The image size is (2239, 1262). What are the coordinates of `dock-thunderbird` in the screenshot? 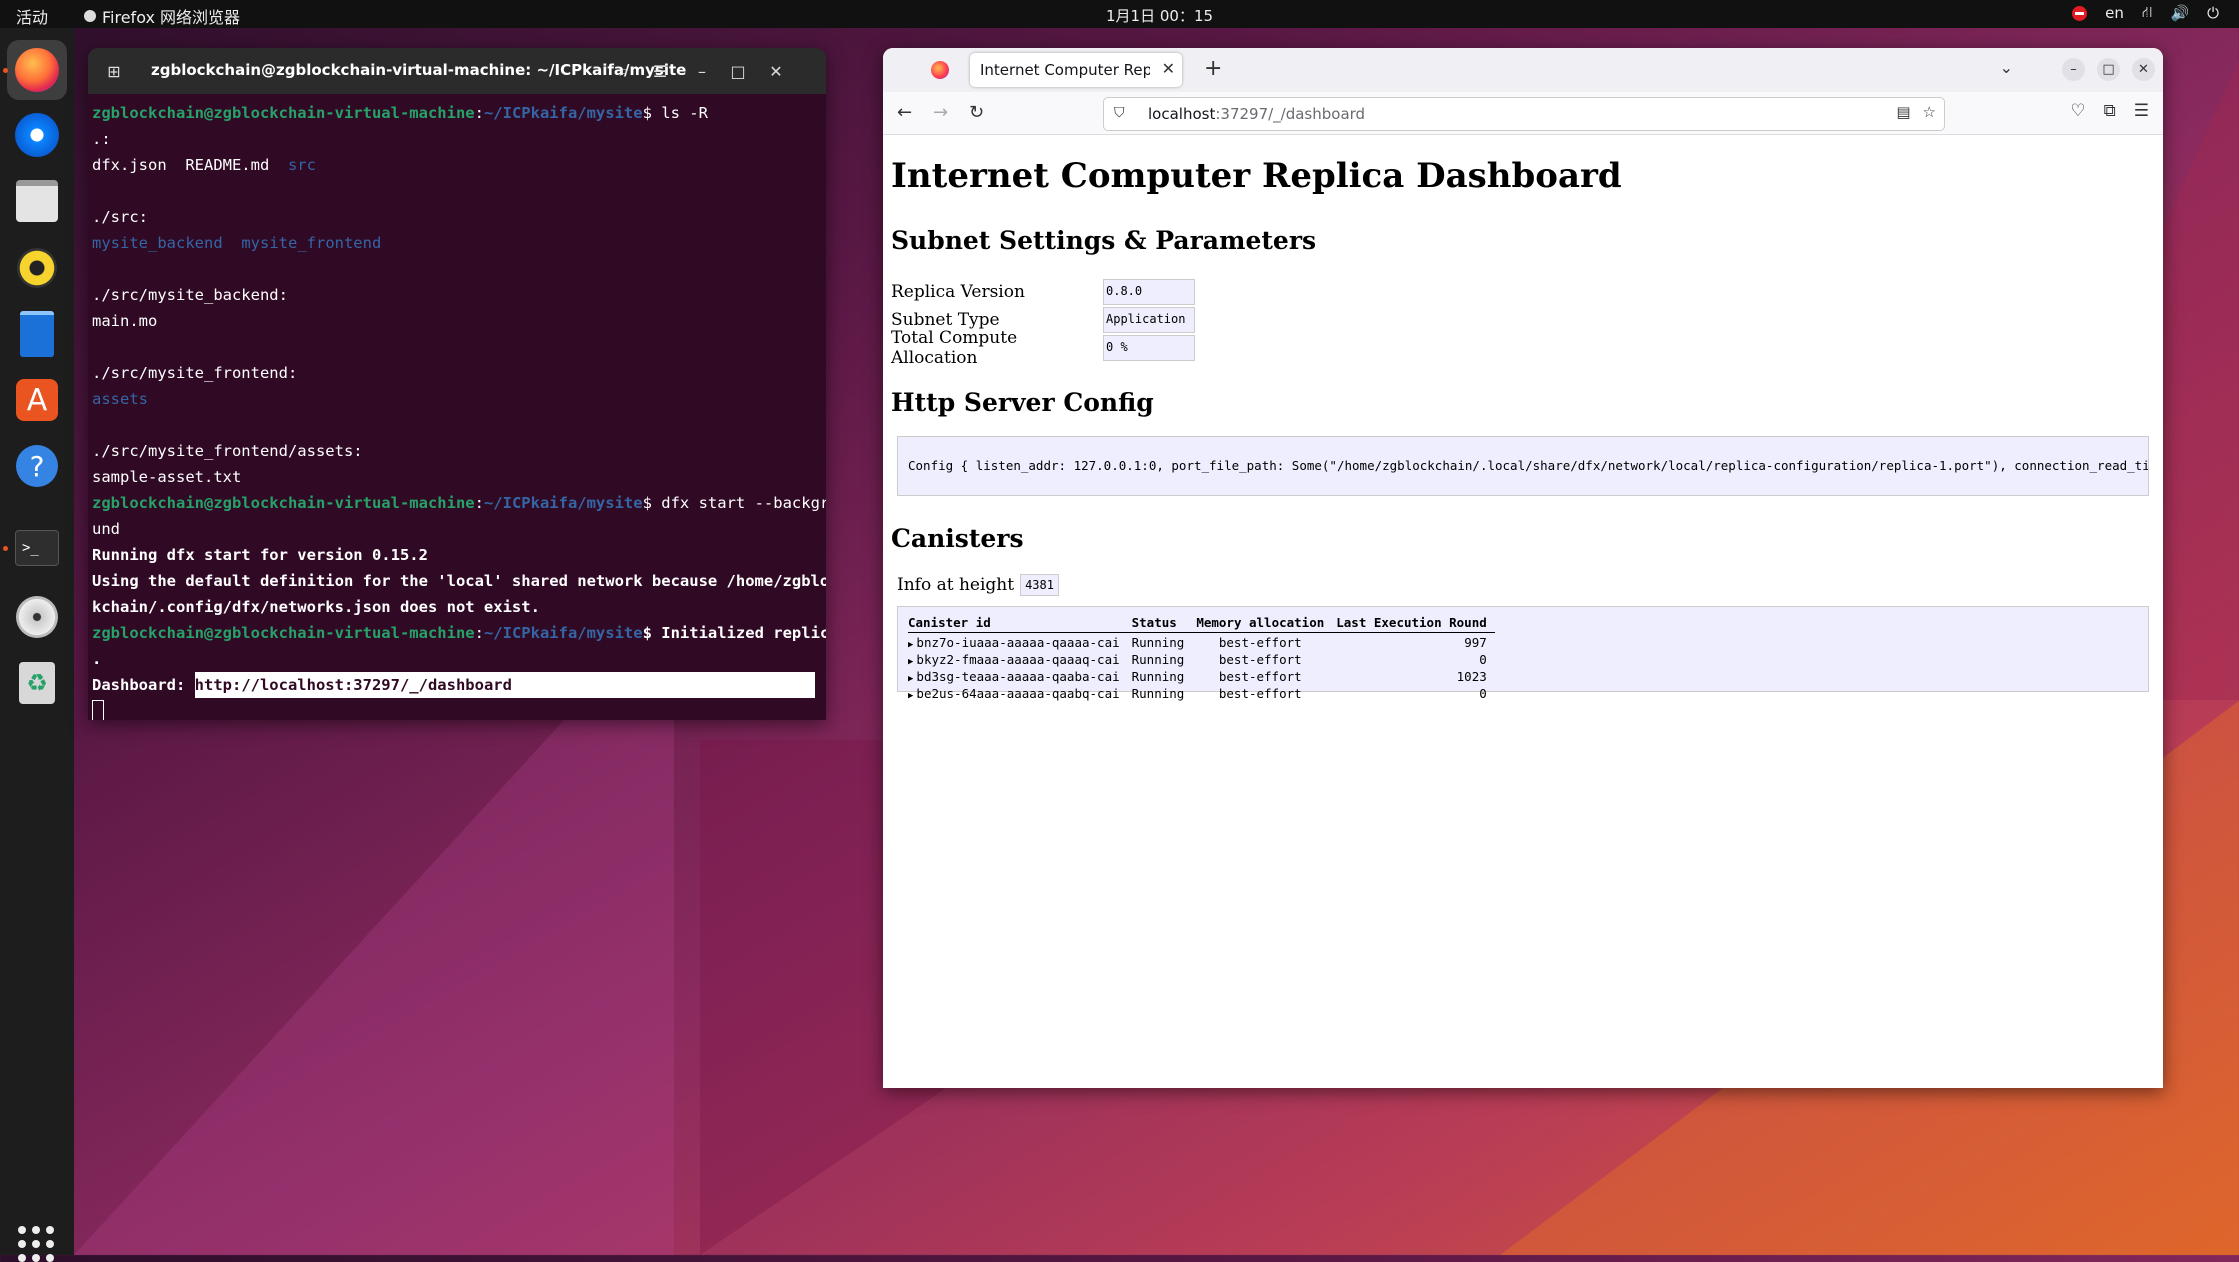 It's located at (37, 135).